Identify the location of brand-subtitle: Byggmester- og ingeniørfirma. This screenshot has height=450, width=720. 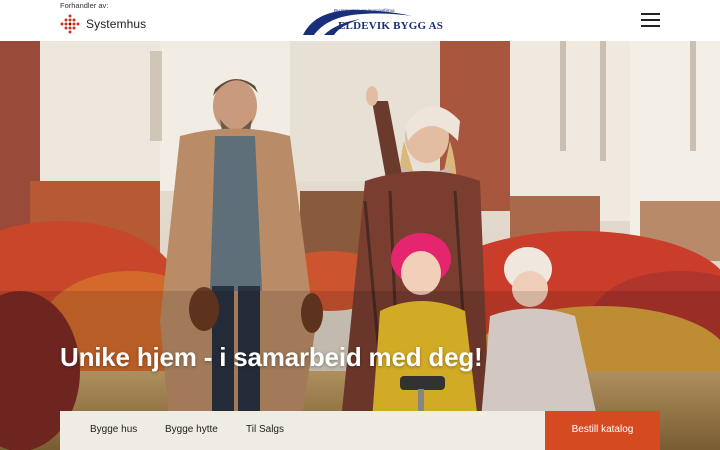
(364, 10).